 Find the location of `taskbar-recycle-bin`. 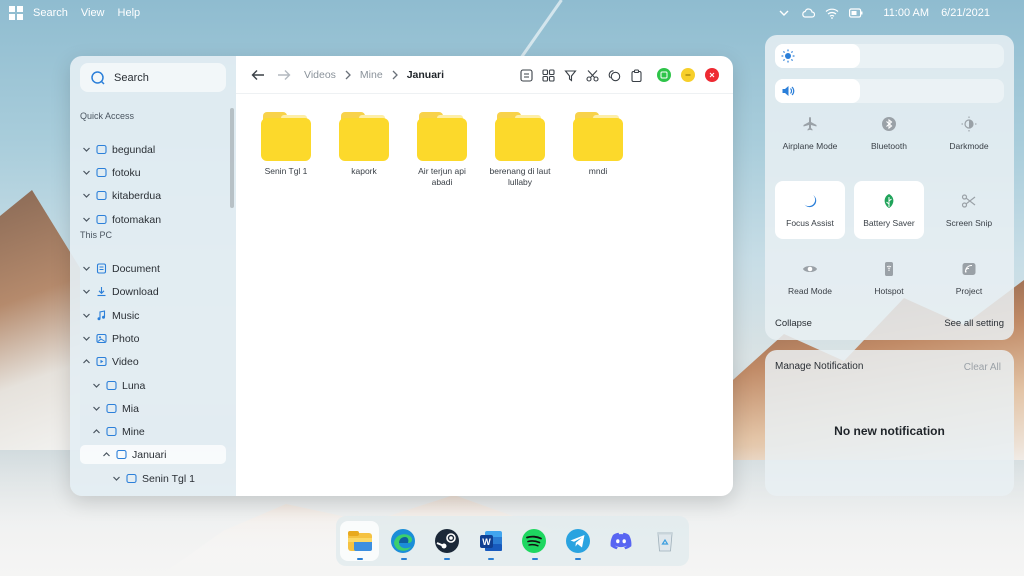

taskbar-recycle-bin is located at coordinates (664, 541).